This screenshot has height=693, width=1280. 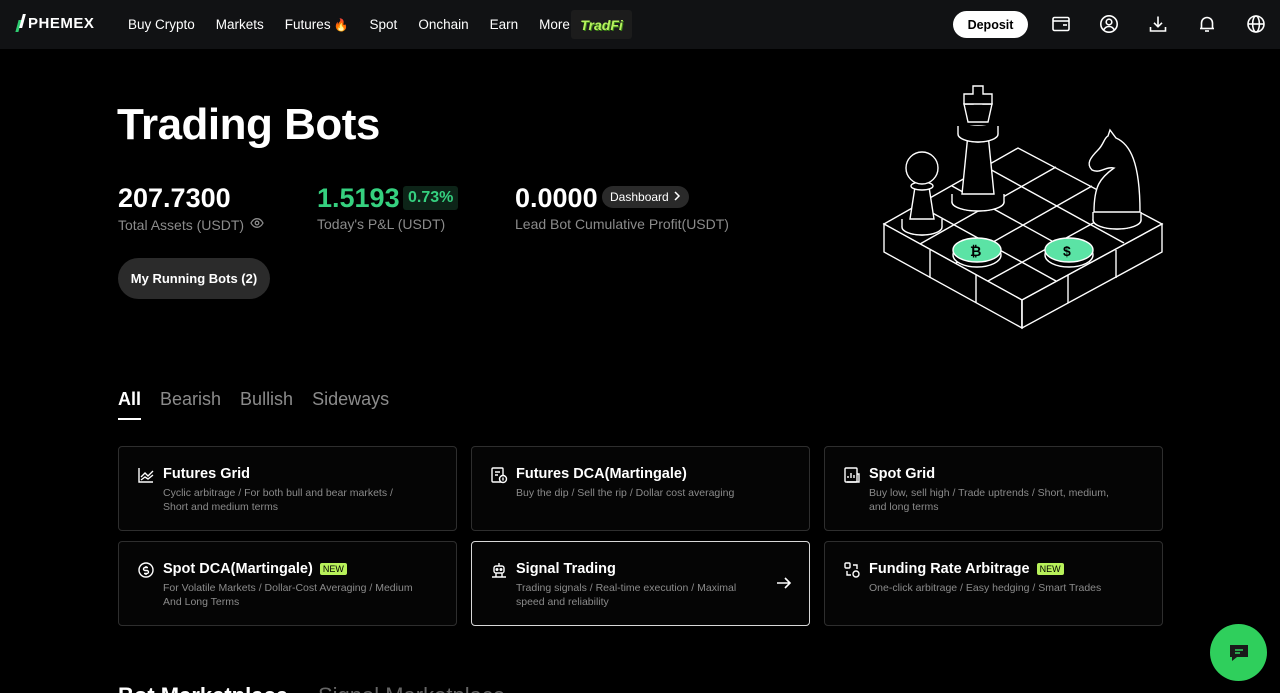 What do you see at coordinates (194, 278) in the screenshot?
I see `my-running-bots-button: My Running Bots (2)` at bounding box center [194, 278].